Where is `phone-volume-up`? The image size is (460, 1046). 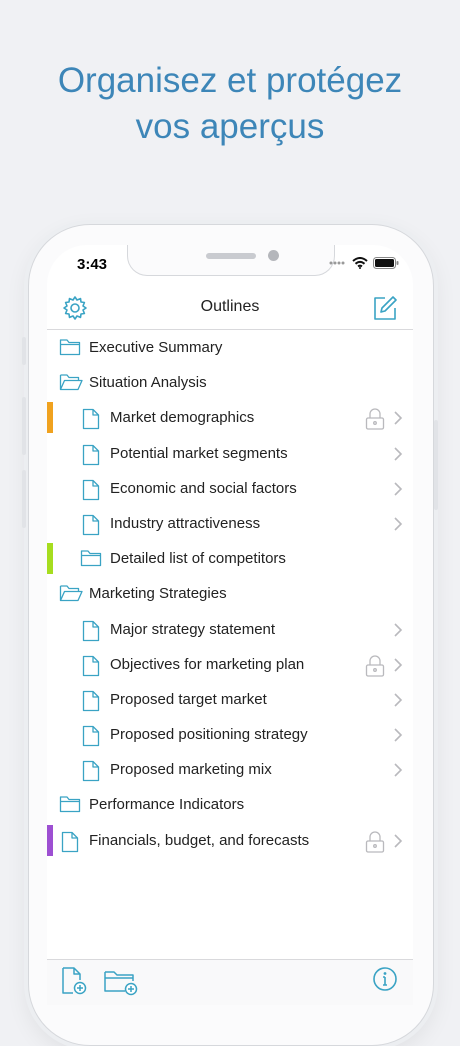
phone-volume-up is located at coordinates (24, 426).